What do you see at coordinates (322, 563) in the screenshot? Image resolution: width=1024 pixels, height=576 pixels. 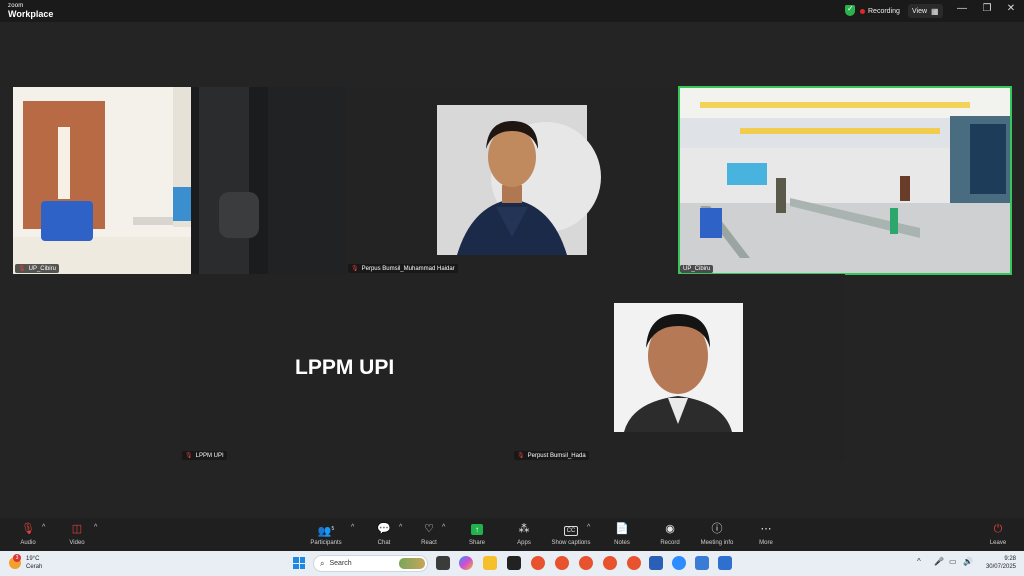 I see `search-icon: ⌕` at bounding box center [322, 563].